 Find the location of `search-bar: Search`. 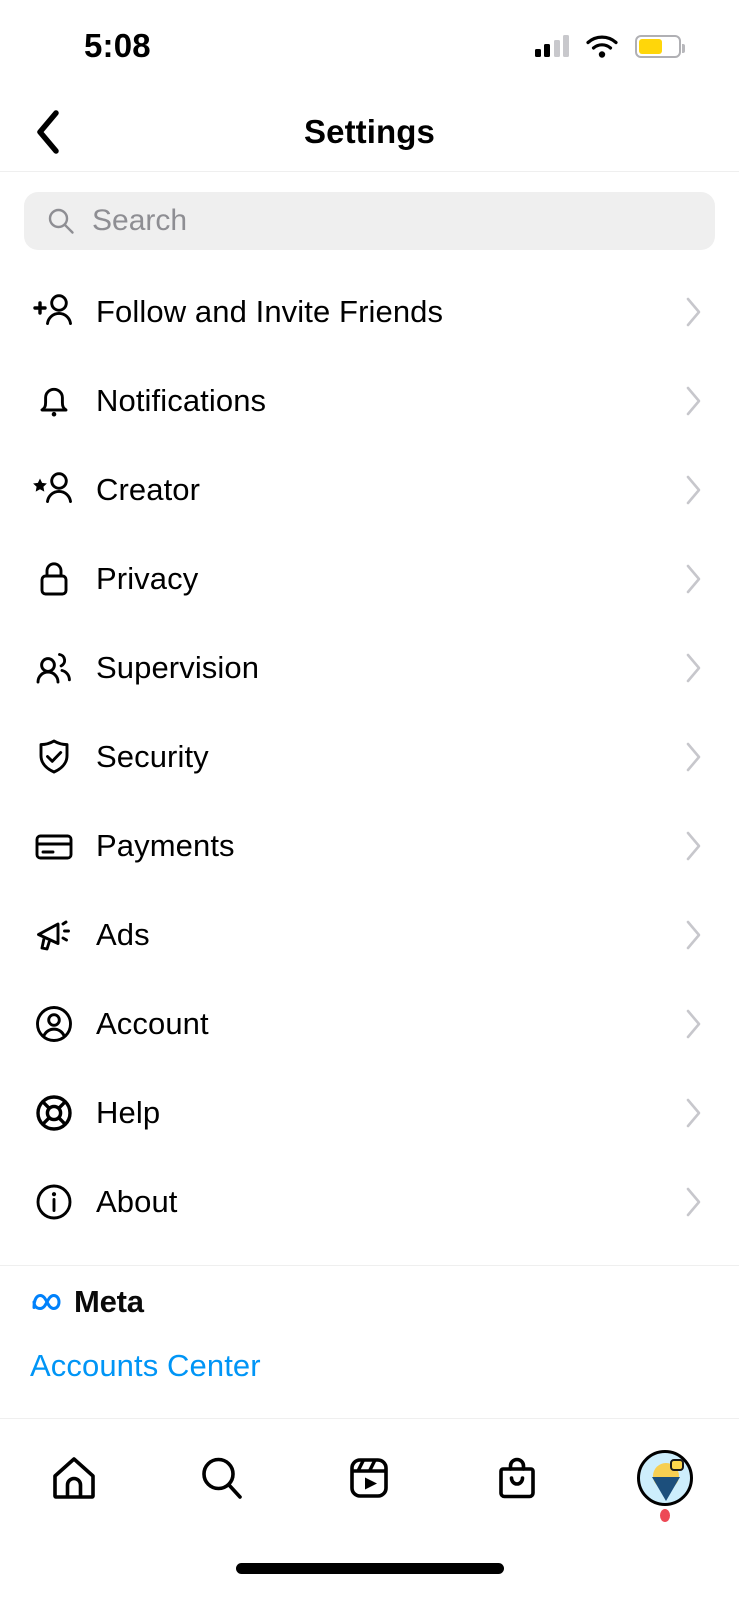

search-bar: Search is located at coordinates (369, 221).